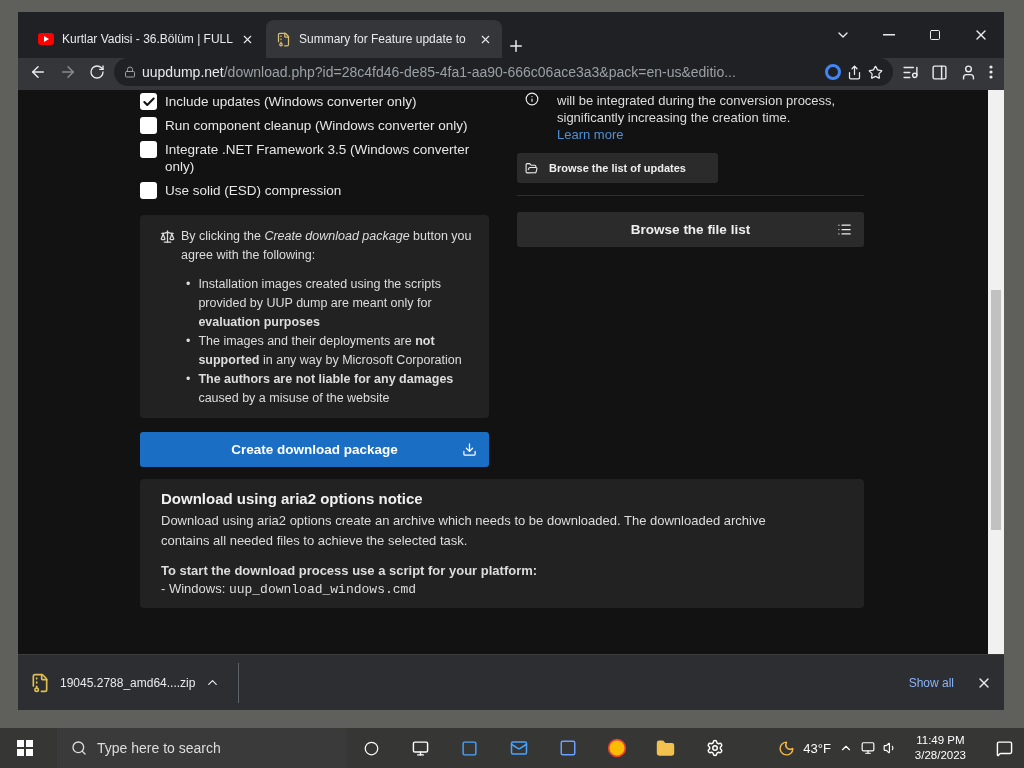 This screenshot has width=1024, height=768. Describe the element at coordinates (714, 748) in the screenshot. I see `settings-icon` at that location.